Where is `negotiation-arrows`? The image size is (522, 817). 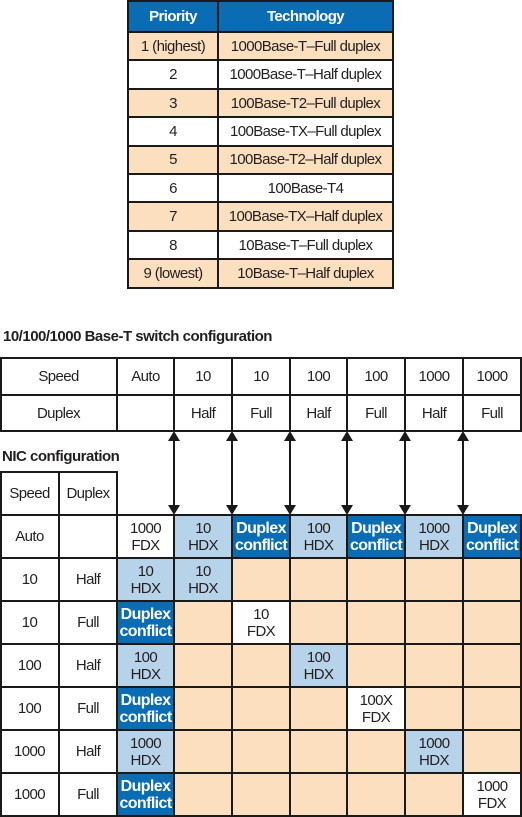 negotiation-arrows is located at coordinates (318, 473).